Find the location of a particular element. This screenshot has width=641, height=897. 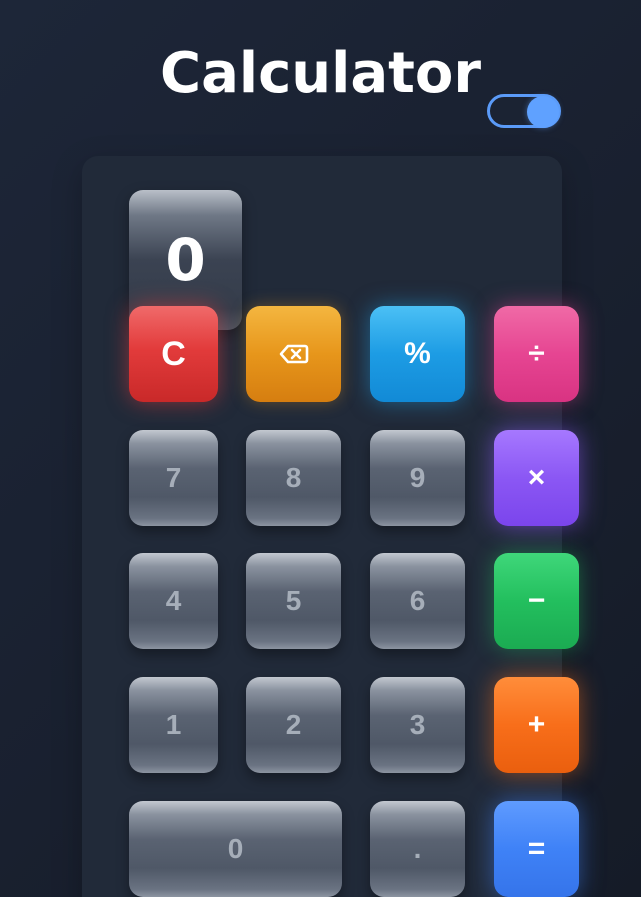

digit-4-label: 4 is located at coordinates (173, 600).